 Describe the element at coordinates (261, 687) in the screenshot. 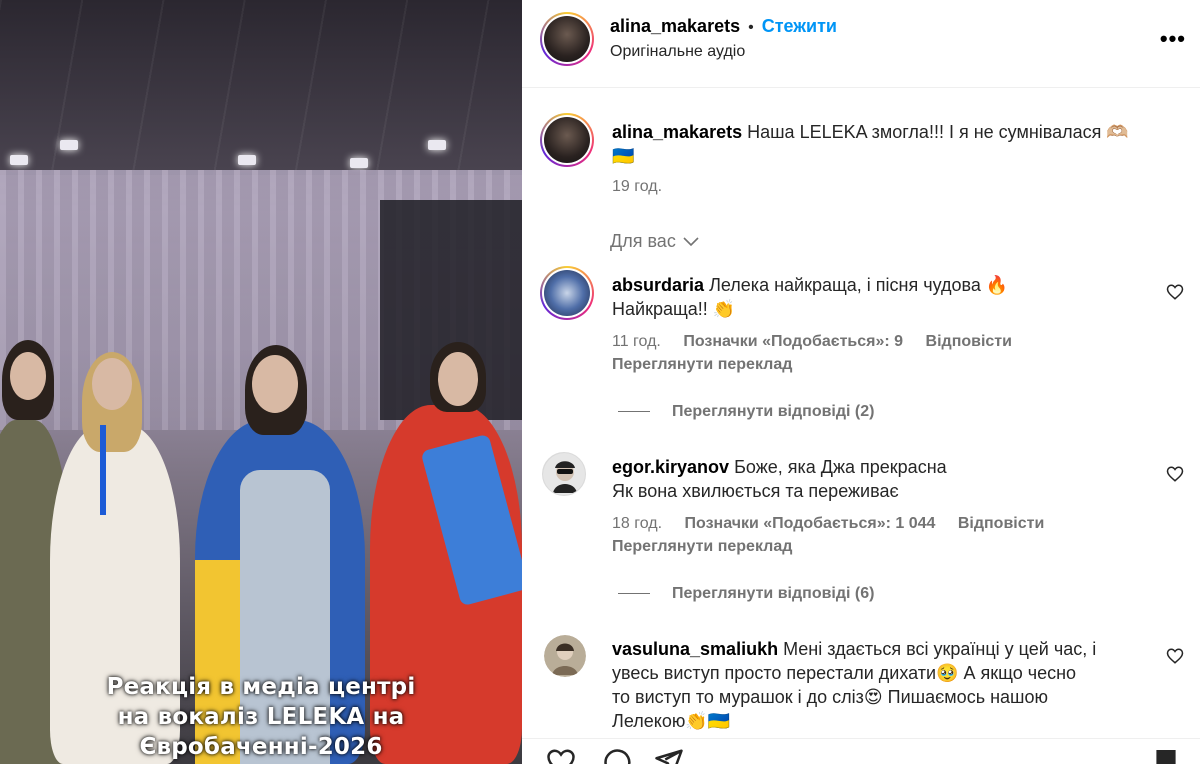

I see `video-caption-line: Реакція в медіа центрі` at that location.